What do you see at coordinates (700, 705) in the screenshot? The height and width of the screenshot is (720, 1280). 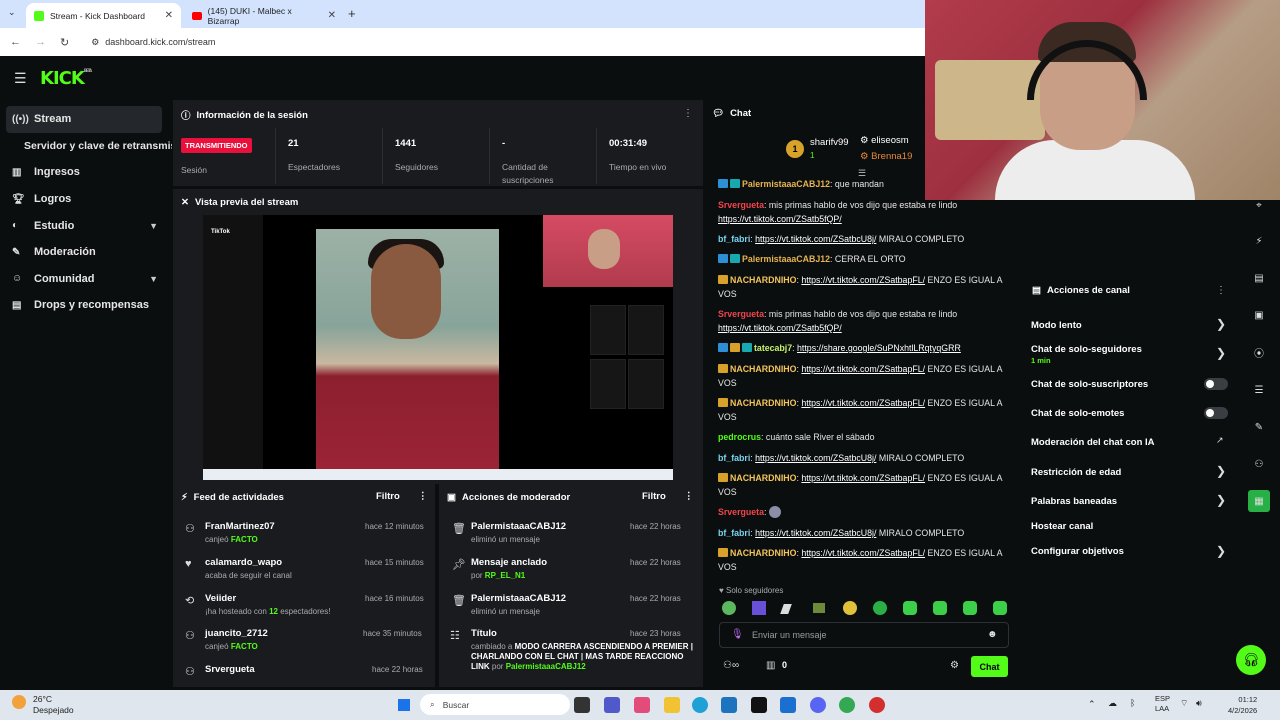 I see `edge-icon` at bounding box center [700, 705].